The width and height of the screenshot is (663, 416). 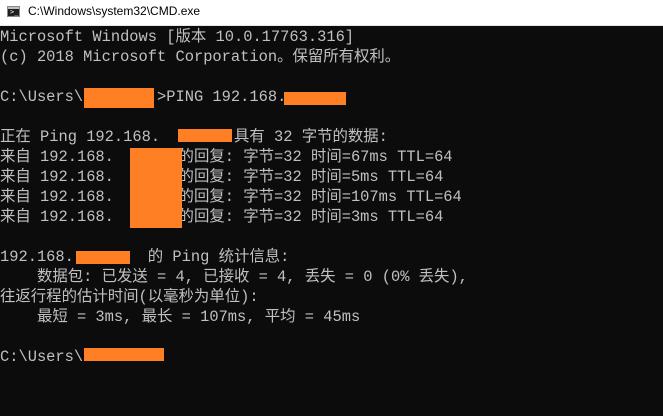 What do you see at coordinates (331, 13) in the screenshot?
I see `title-bar: >_ C:\Windows\system32\CMD.exe` at bounding box center [331, 13].